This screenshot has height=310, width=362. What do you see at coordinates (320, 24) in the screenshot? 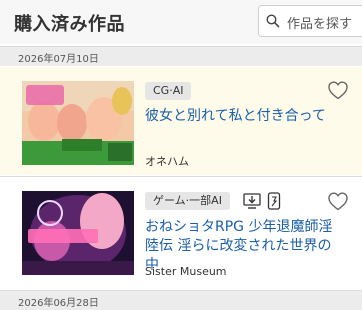
I see `search-placeholder: 作品を探す` at bounding box center [320, 24].